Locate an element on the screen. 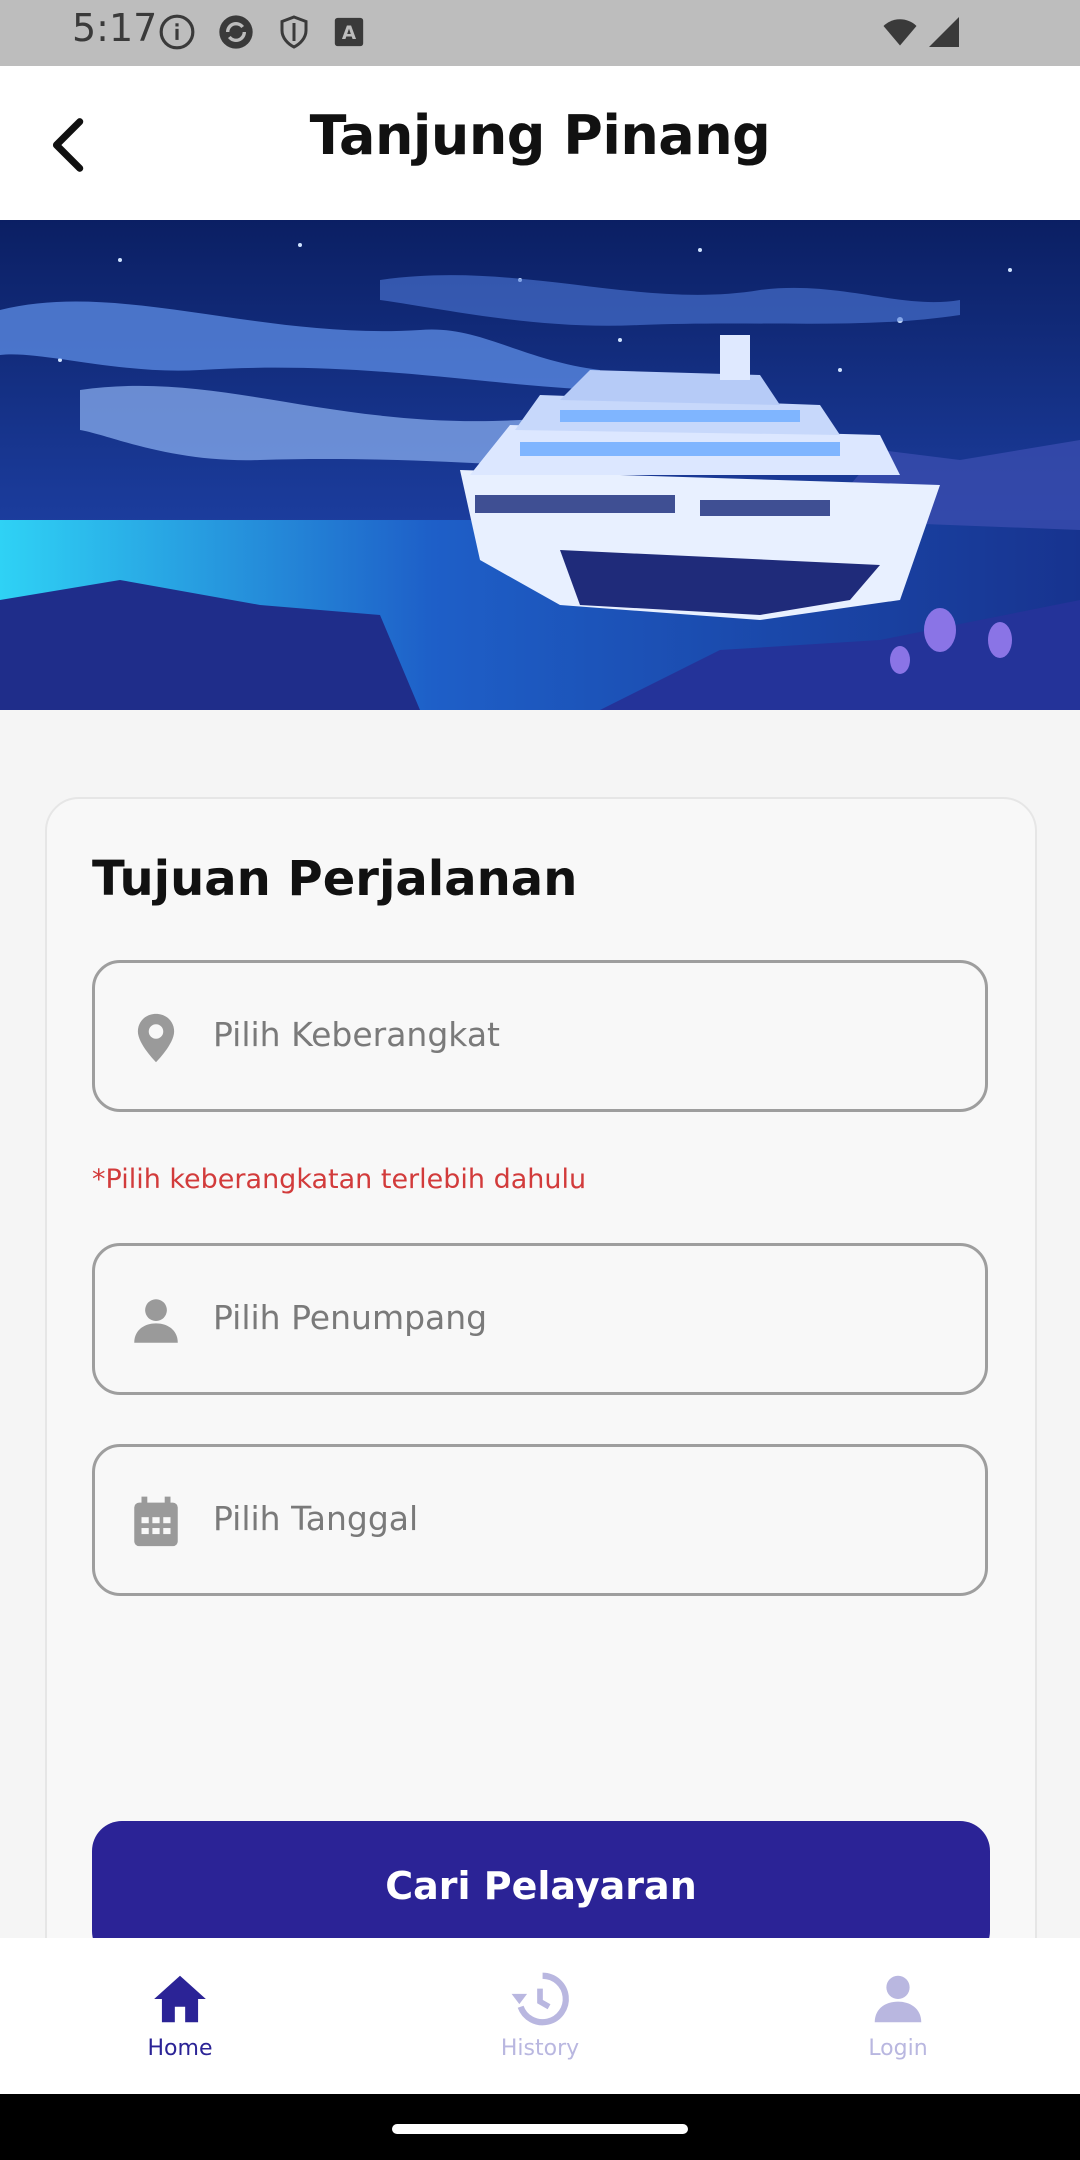  nav-login: Login is located at coordinates (898, 2014).